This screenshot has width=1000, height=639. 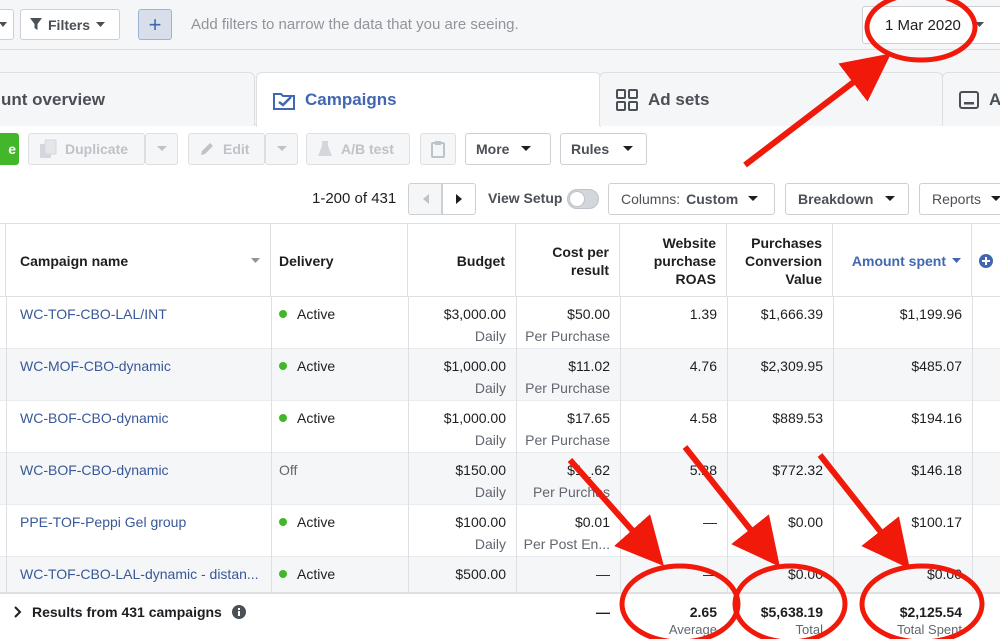 I want to click on add-filter-button: +, so click(x=155, y=24).